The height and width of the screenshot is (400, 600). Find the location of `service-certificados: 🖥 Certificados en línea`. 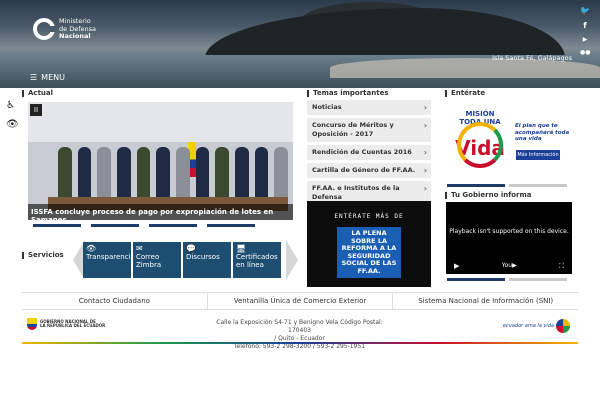

service-certificados: 🖥 Certificados en línea is located at coordinates (257, 260).